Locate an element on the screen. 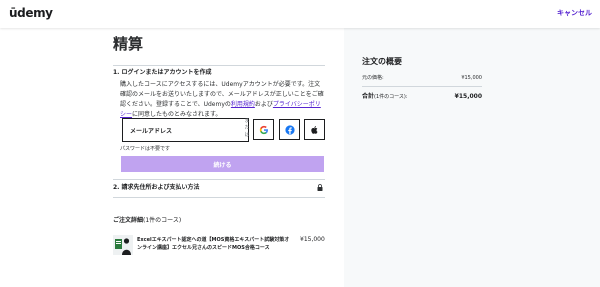 The width and height of the screenshot is (600, 287). terms-link: 利用規約 is located at coordinates (243, 104).